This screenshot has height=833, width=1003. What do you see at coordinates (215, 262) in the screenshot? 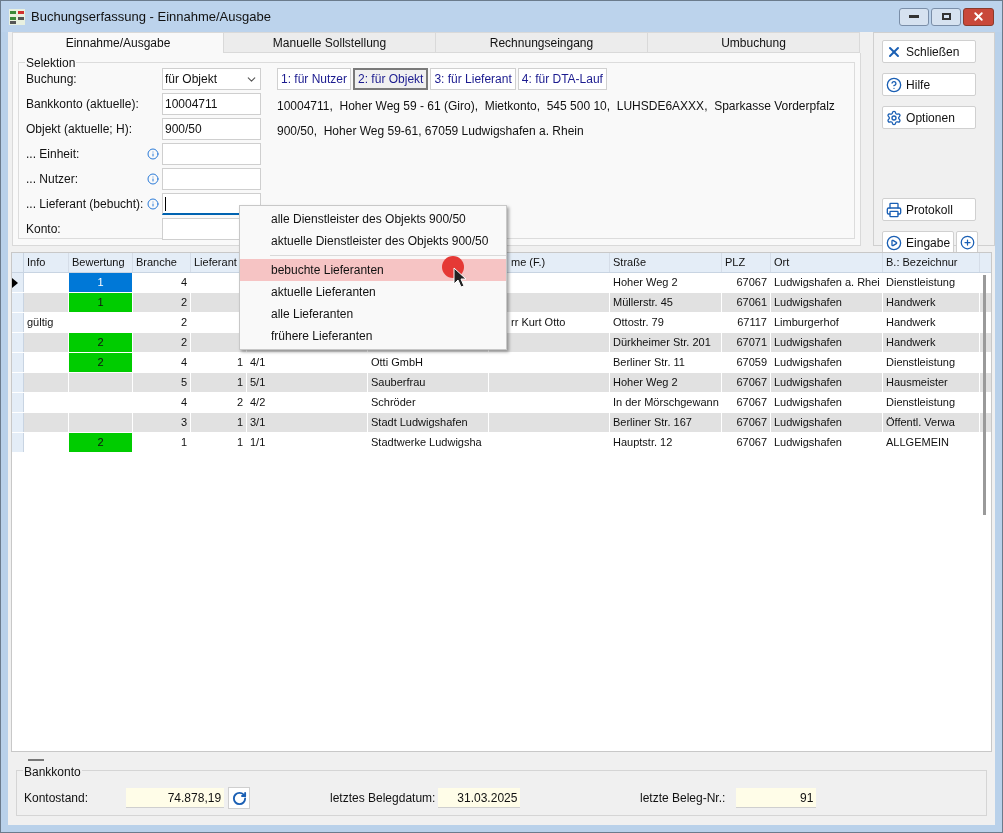
I see `column-header: Lieferant` at bounding box center [215, 262].